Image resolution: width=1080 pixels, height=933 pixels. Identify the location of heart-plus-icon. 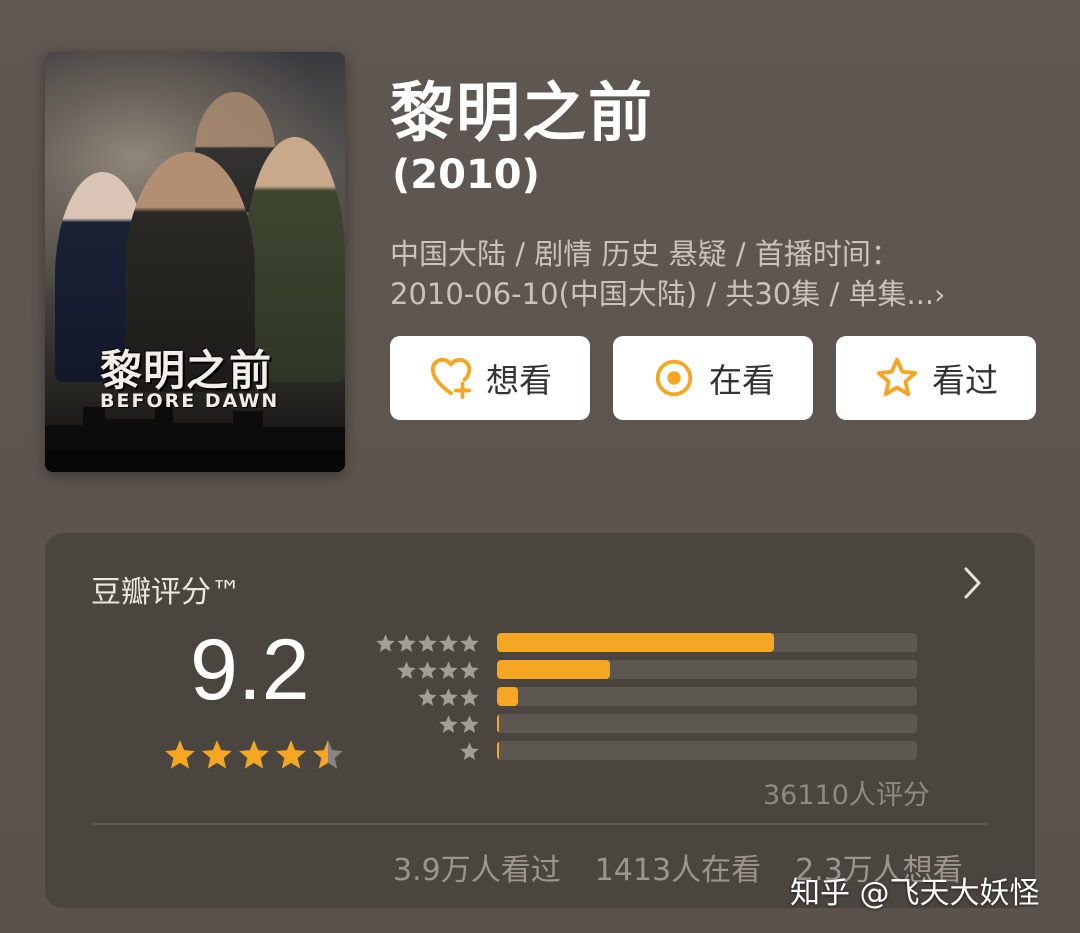
(451, 378).